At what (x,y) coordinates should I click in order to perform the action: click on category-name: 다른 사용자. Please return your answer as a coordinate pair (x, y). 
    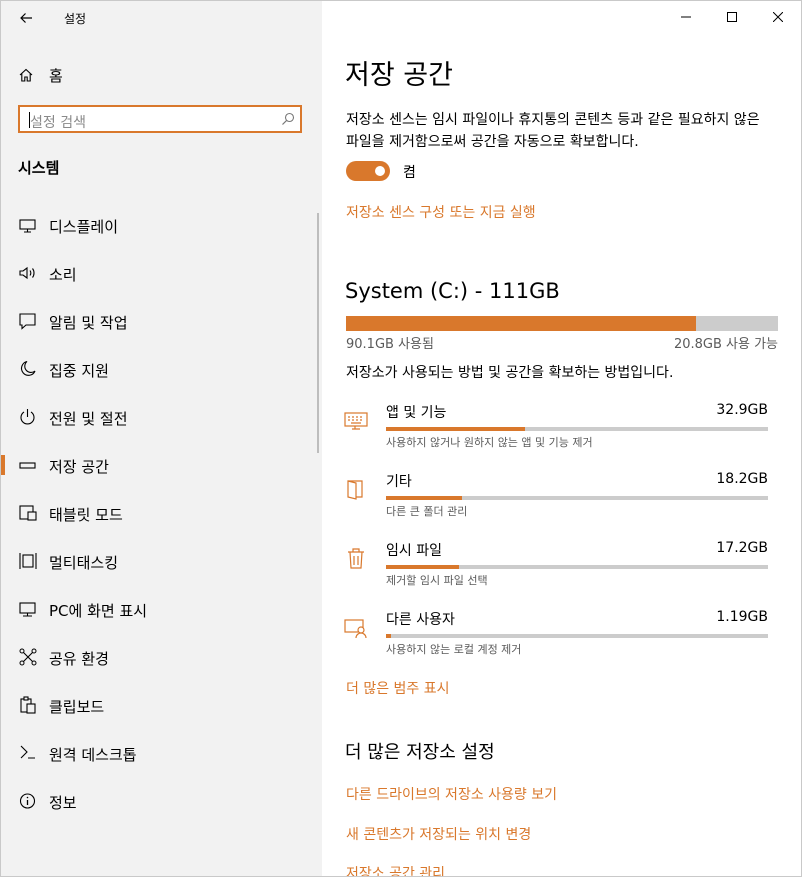
    Looking at the image, I should click on (420, 620).